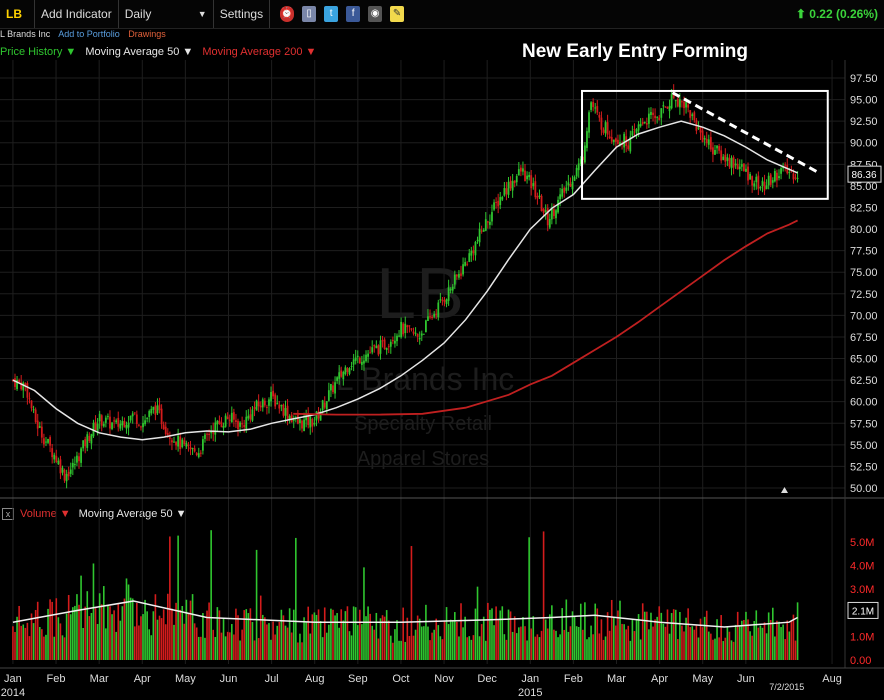  What do you see at coordinates (832, 679) in the screenshot?
I see `x-tick-label: Aug` at bounding box center [832, 679].